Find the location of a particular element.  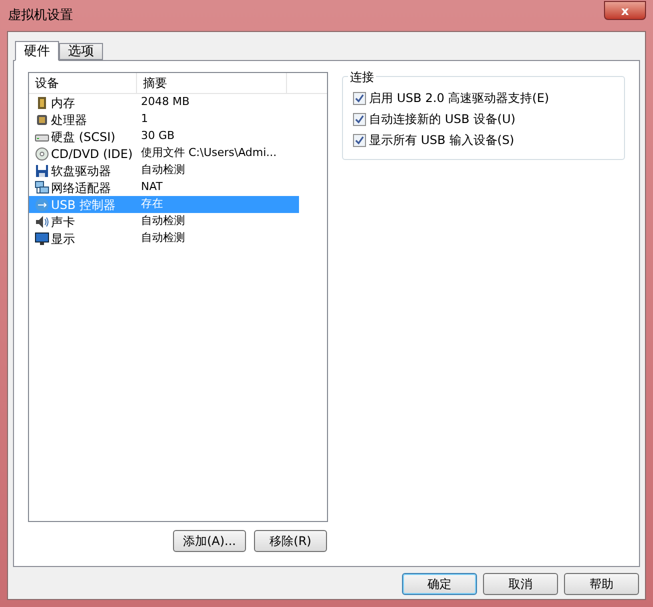

device-summary: NAT is located at coordinates (152, 187).